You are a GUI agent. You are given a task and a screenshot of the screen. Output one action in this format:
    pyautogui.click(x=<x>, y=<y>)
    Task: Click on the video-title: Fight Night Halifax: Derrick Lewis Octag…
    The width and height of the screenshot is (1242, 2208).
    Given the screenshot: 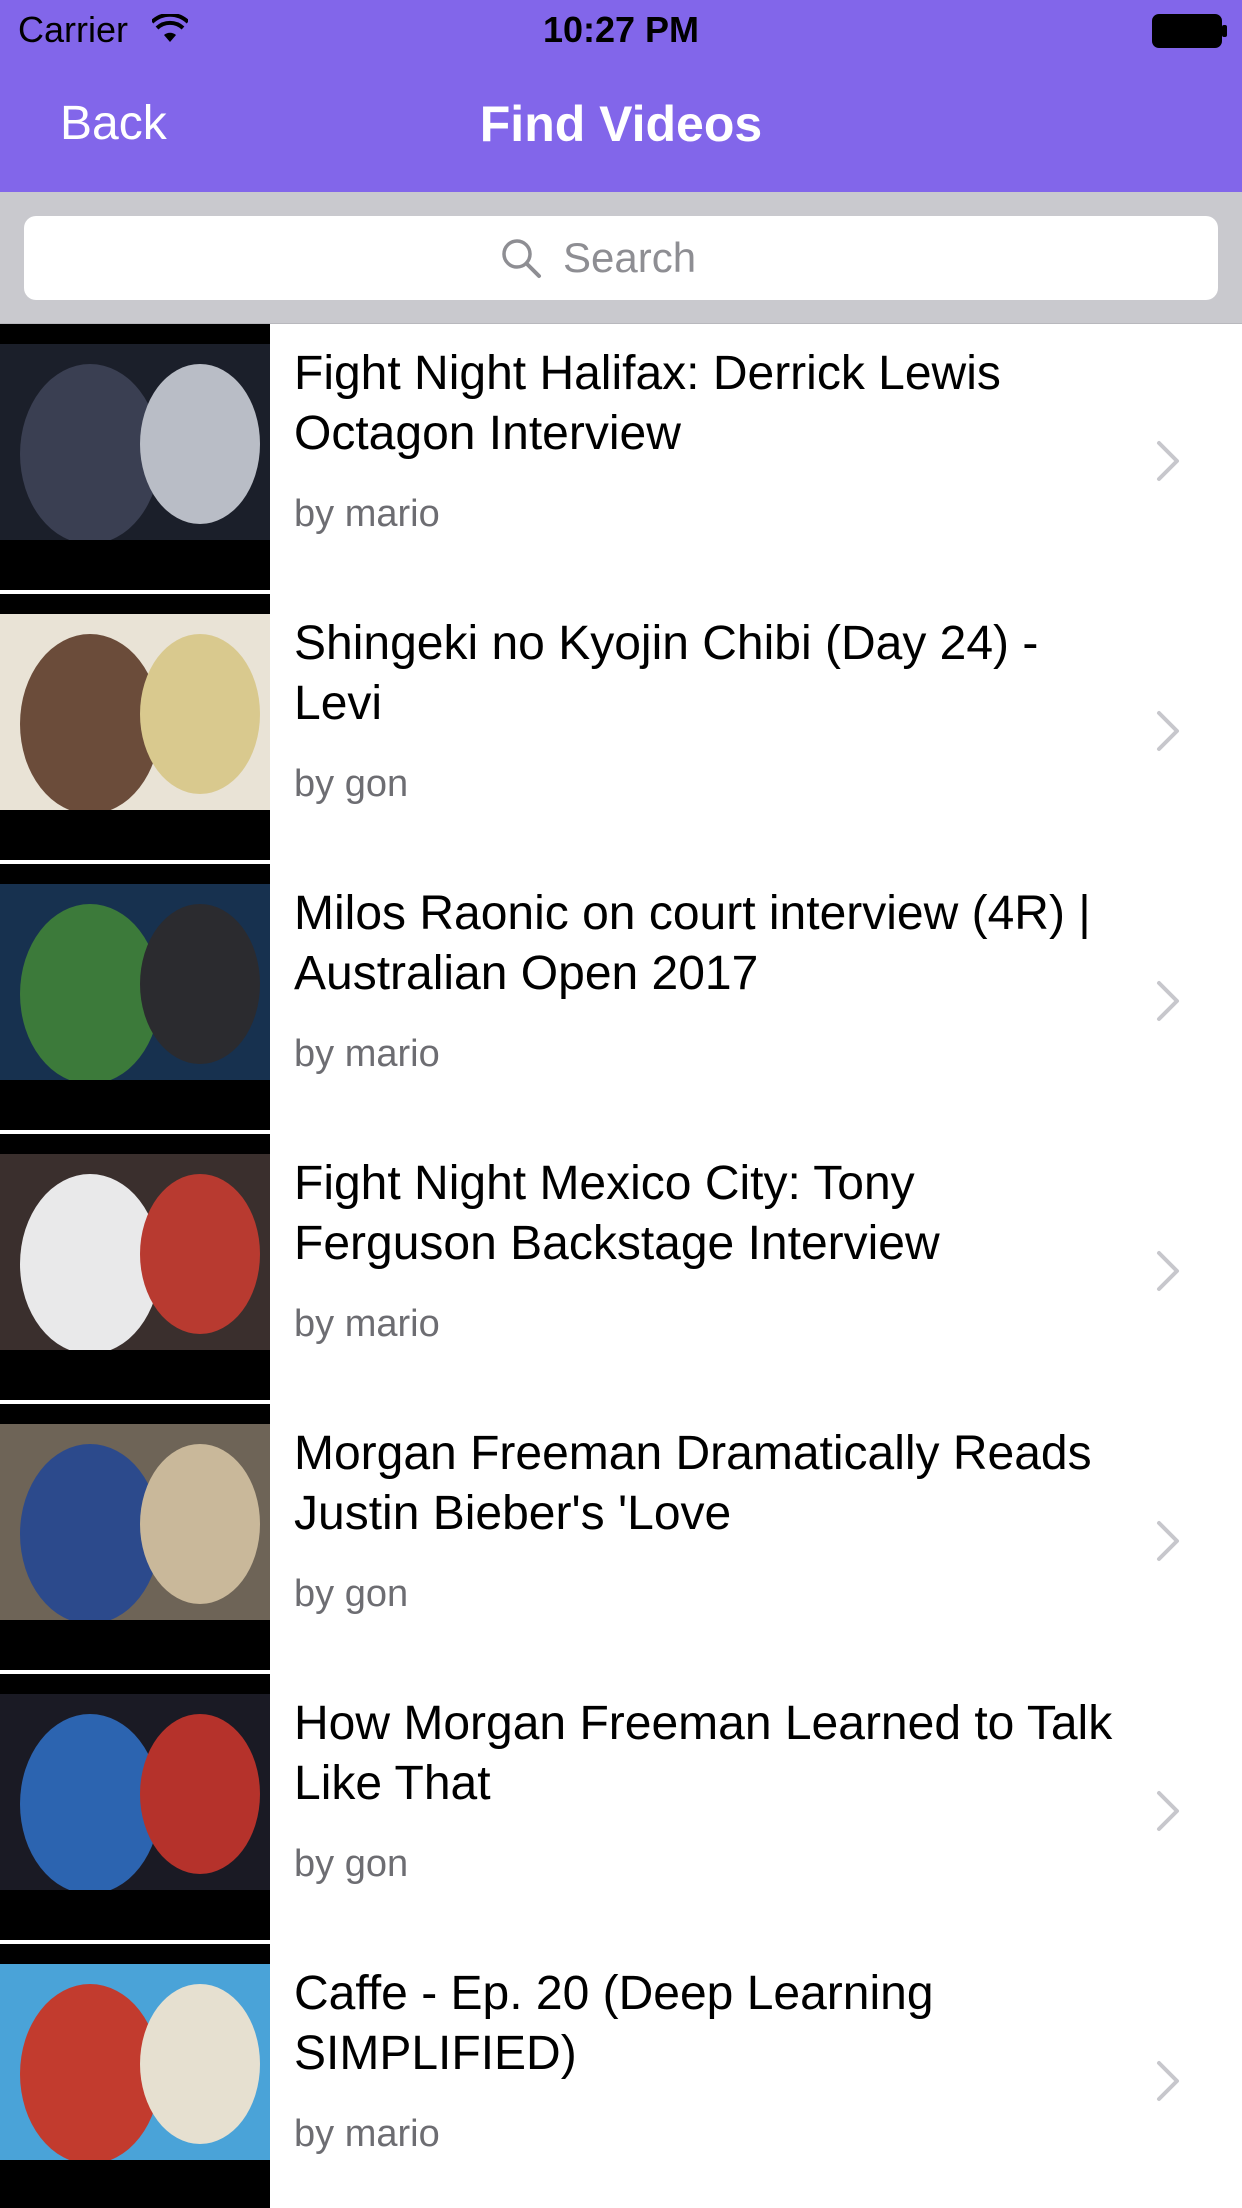 What is the action you would take?
    pyautogui.click(x=647, y=403)
    